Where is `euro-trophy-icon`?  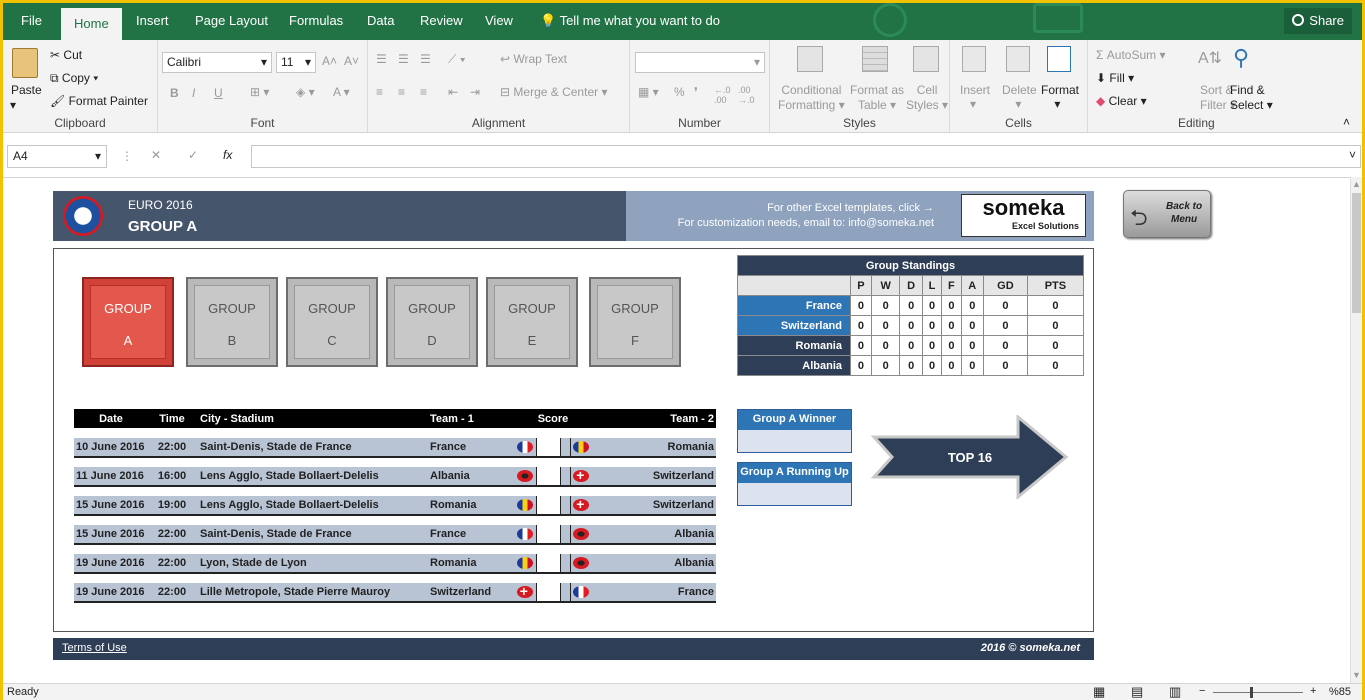
euro-trophy-icon is located at coordinates (83, 216).